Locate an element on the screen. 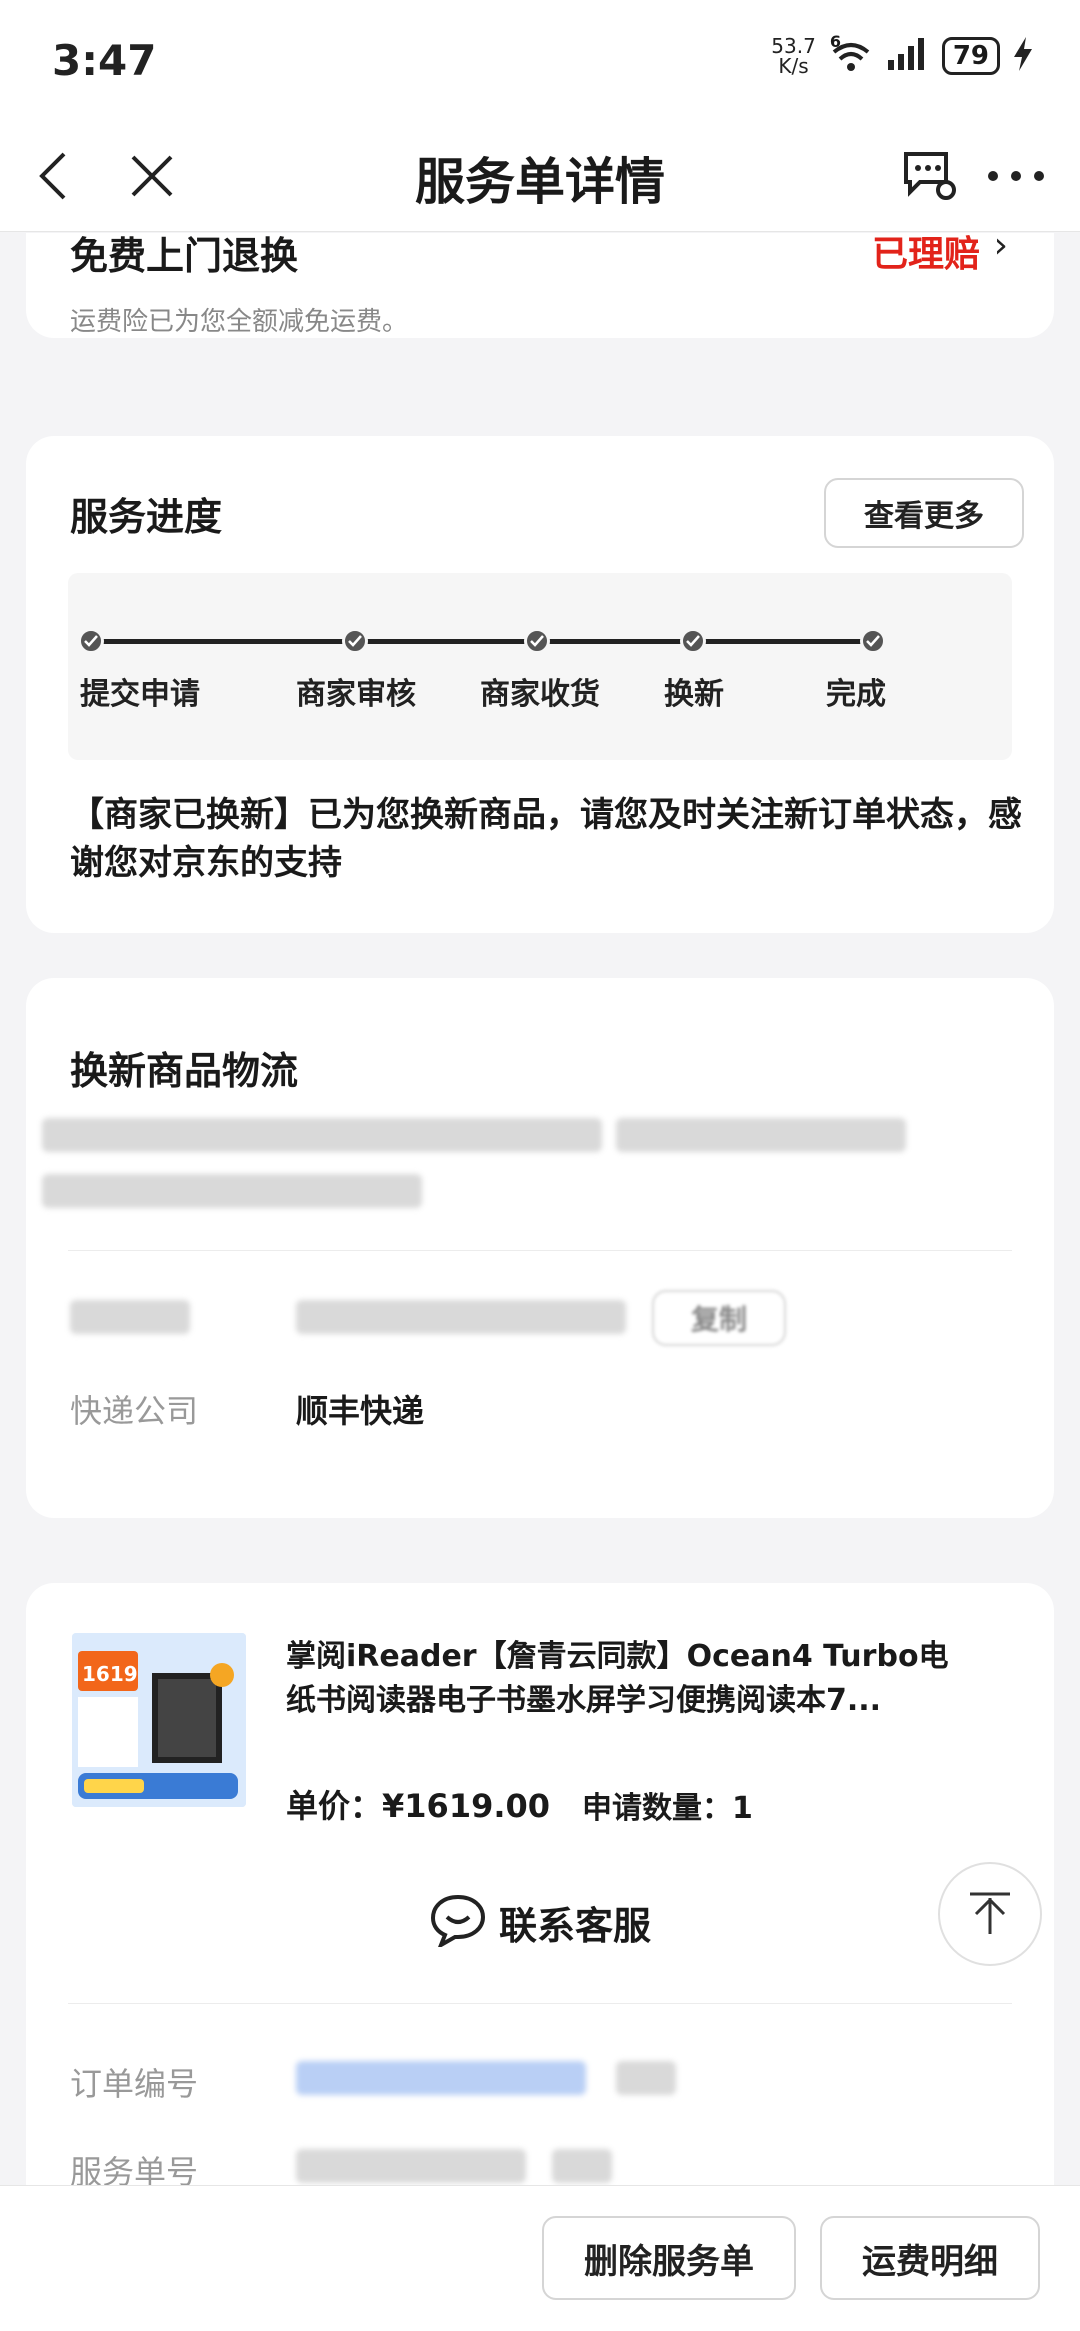  wifi-icon: 6 is located at coordinates (851, 53).